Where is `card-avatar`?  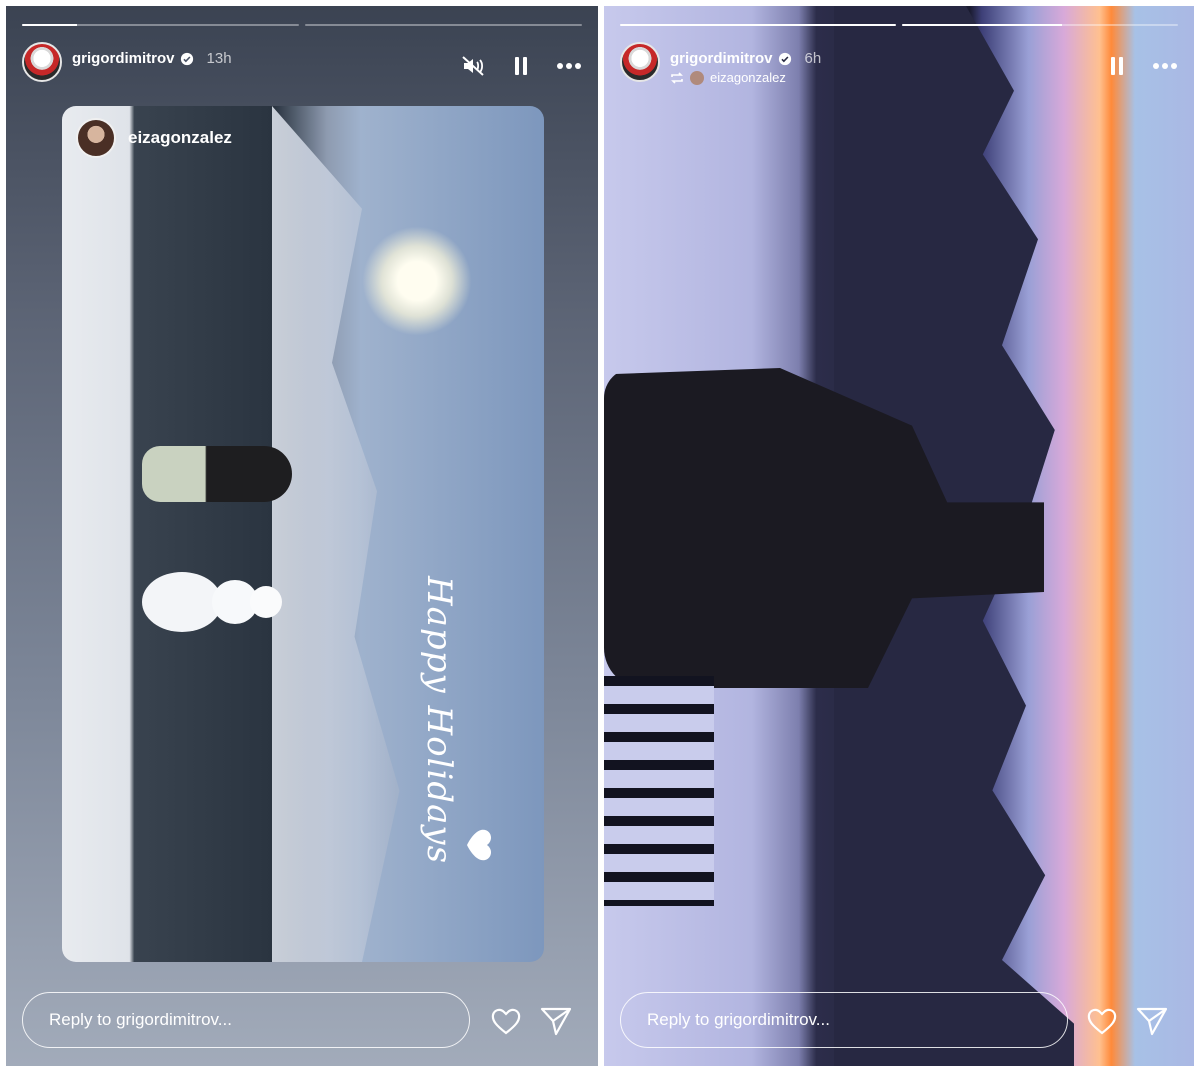
card-avatar is located at coordinates (96, 138).